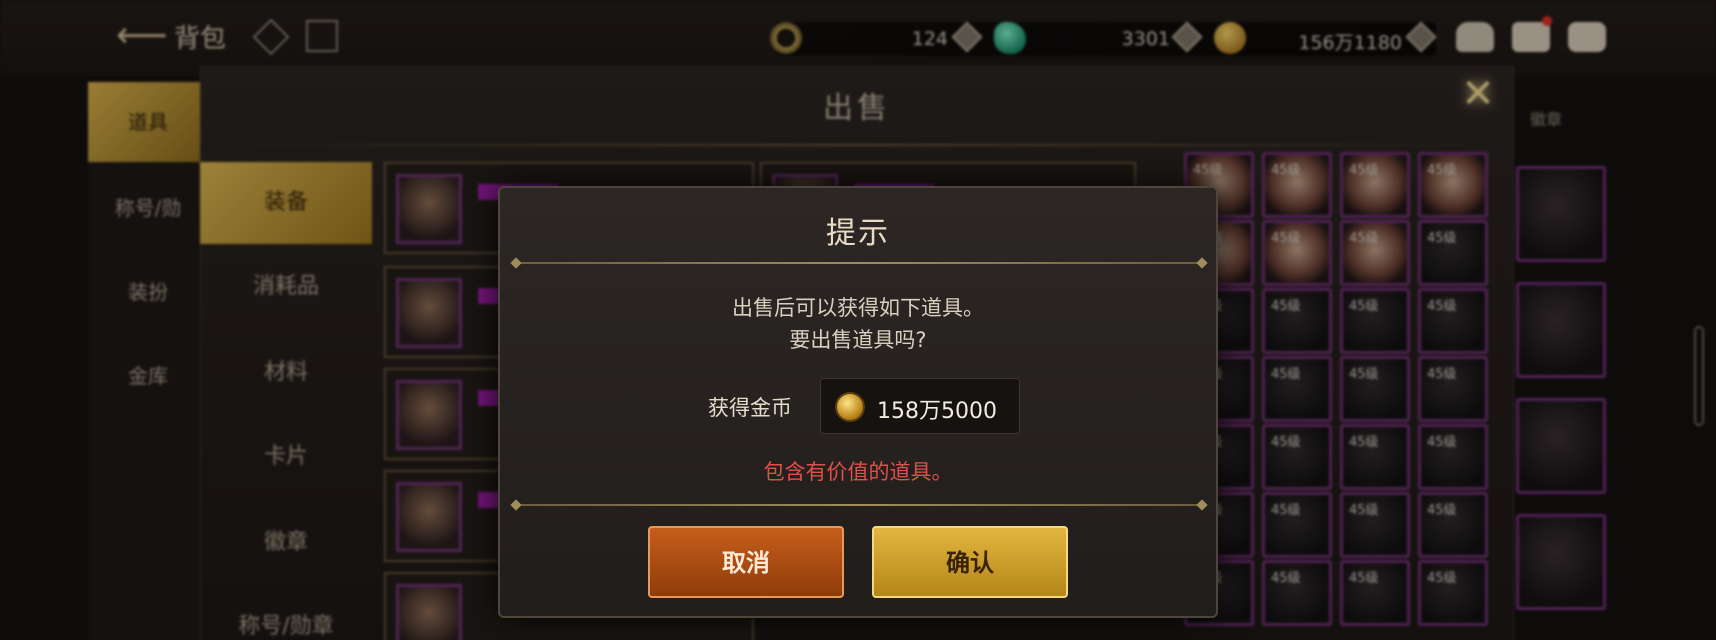  I want to click on reward-box: 158万5000, so click(920, 406).